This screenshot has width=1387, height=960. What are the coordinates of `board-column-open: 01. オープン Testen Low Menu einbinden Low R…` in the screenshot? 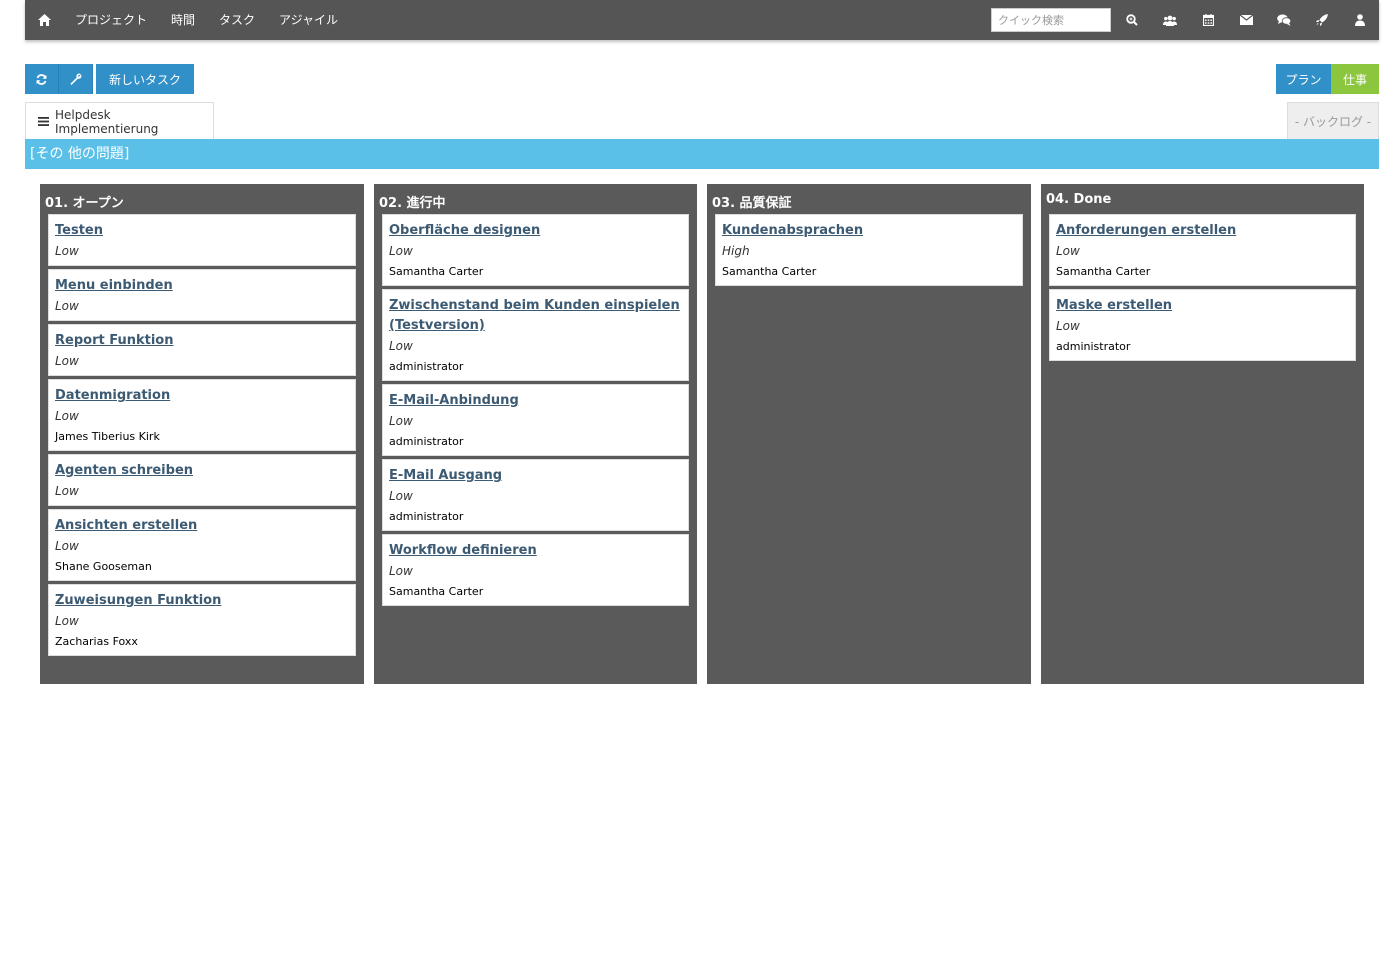 It's located at (202, 434).